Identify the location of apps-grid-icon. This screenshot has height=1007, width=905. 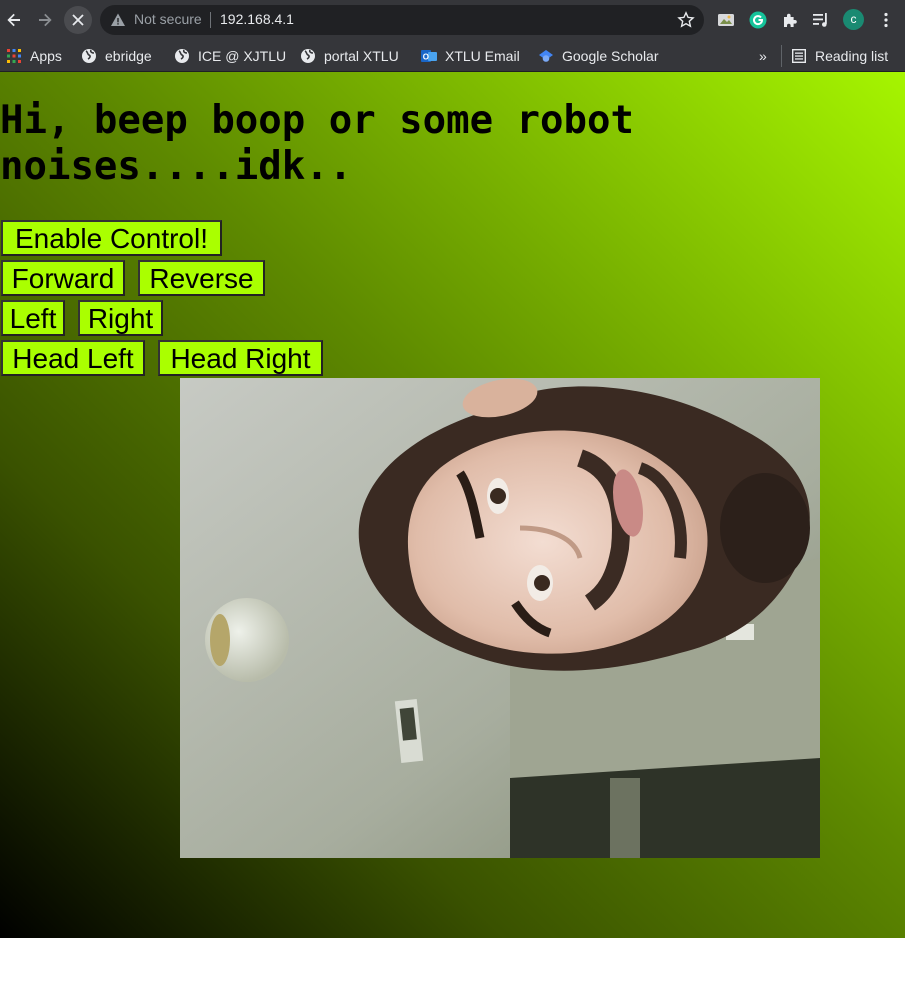
(14, 56).